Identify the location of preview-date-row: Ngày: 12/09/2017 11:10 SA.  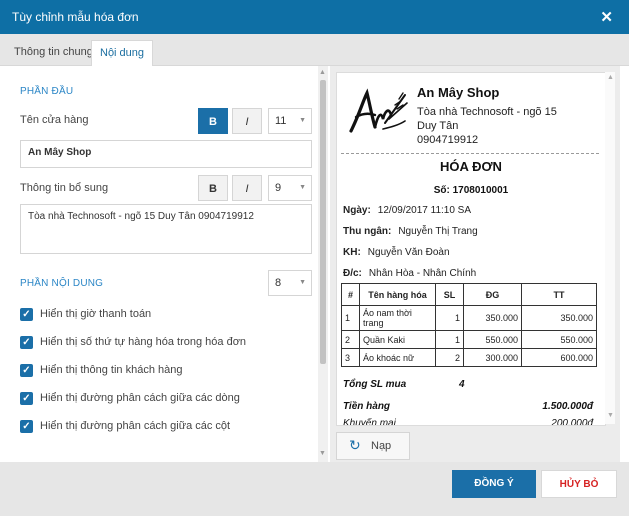
(407, 210).